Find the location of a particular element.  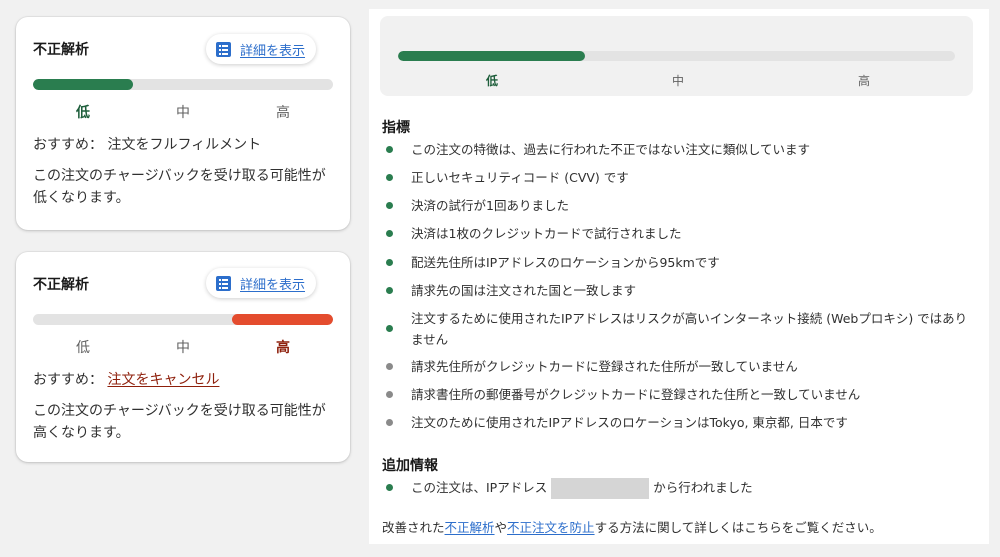

footer-prefix: 改善された is located at coordinates (413, 527).